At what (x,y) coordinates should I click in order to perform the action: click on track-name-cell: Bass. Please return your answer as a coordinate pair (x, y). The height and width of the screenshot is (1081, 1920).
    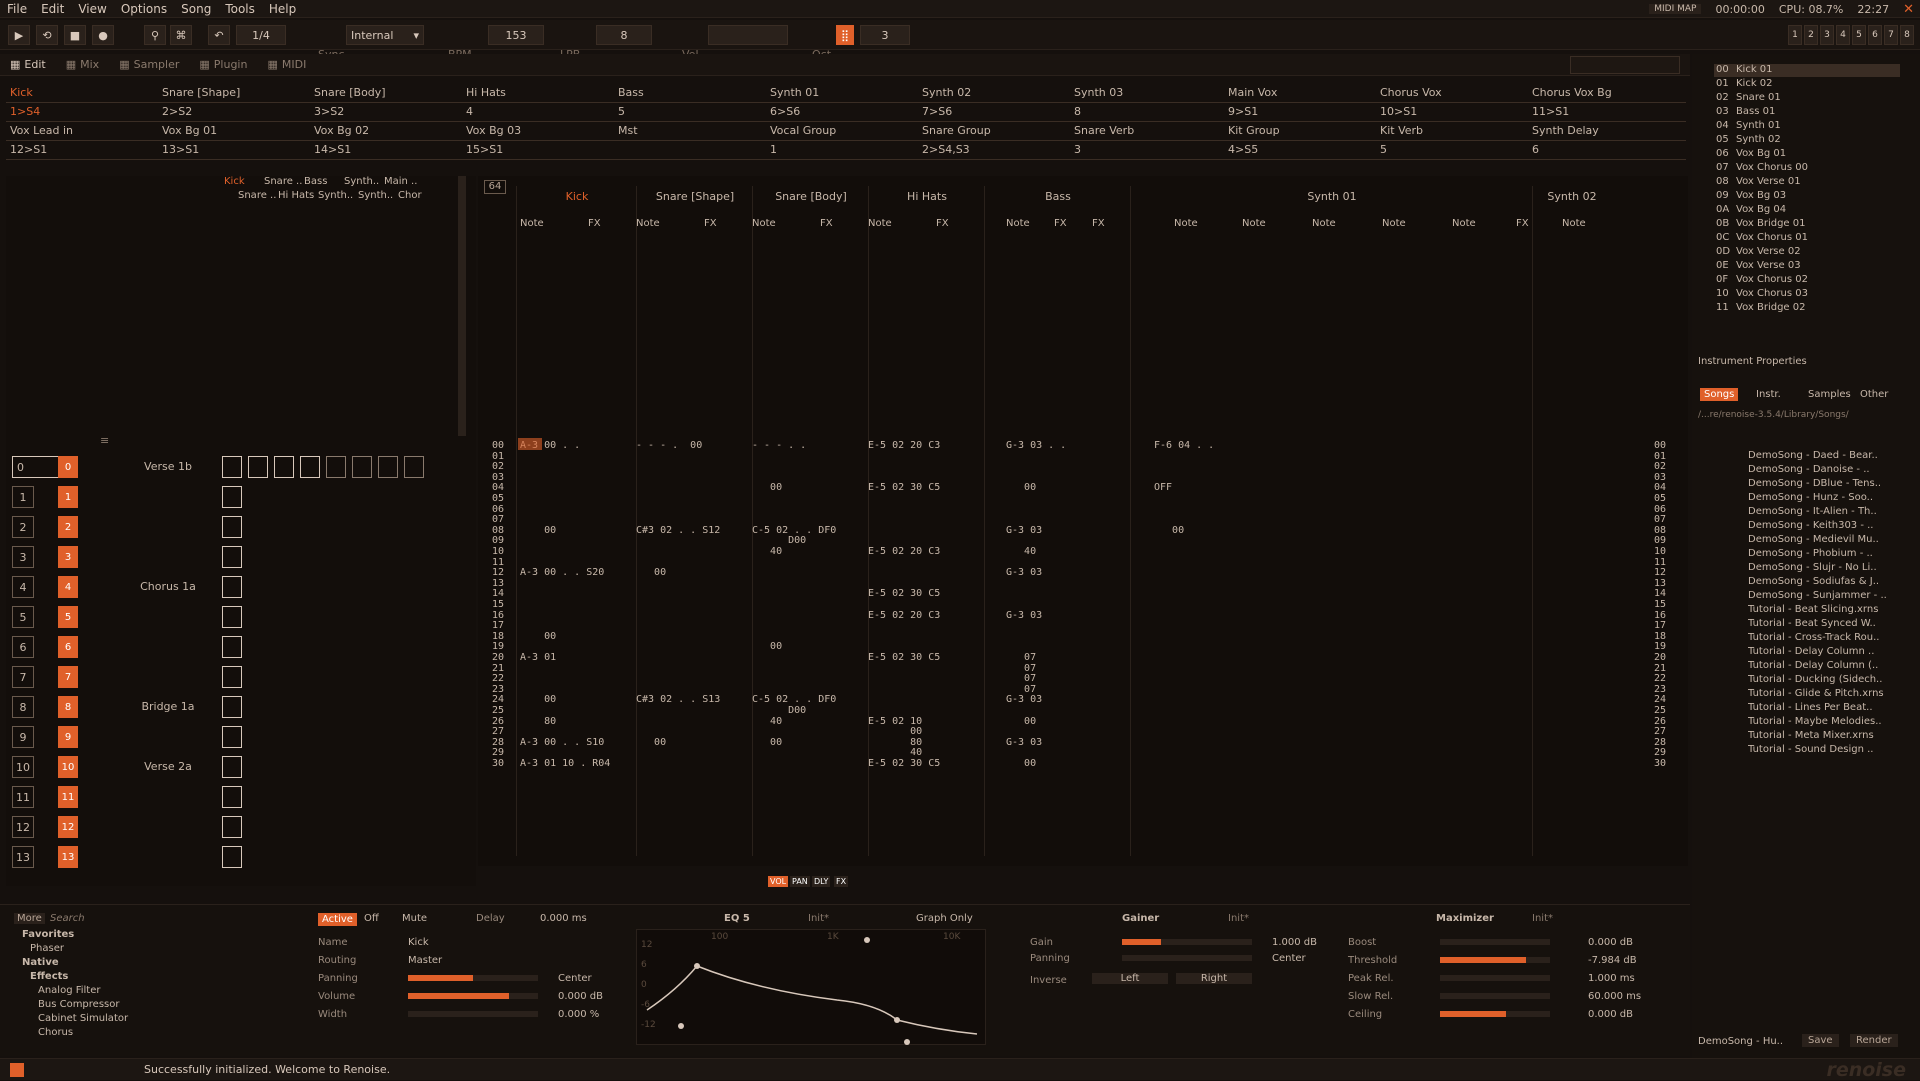
    Looking at the image, I should click on (631, 92).